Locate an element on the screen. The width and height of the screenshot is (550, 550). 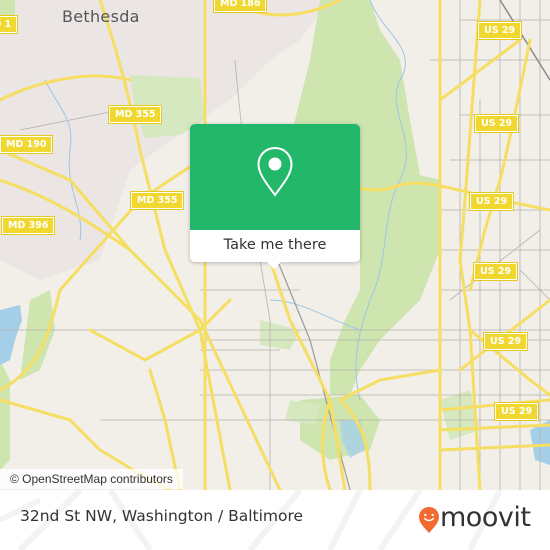
address-label: 32nd St NW, Washington / Baltimore is located at coordinates (162, 516).